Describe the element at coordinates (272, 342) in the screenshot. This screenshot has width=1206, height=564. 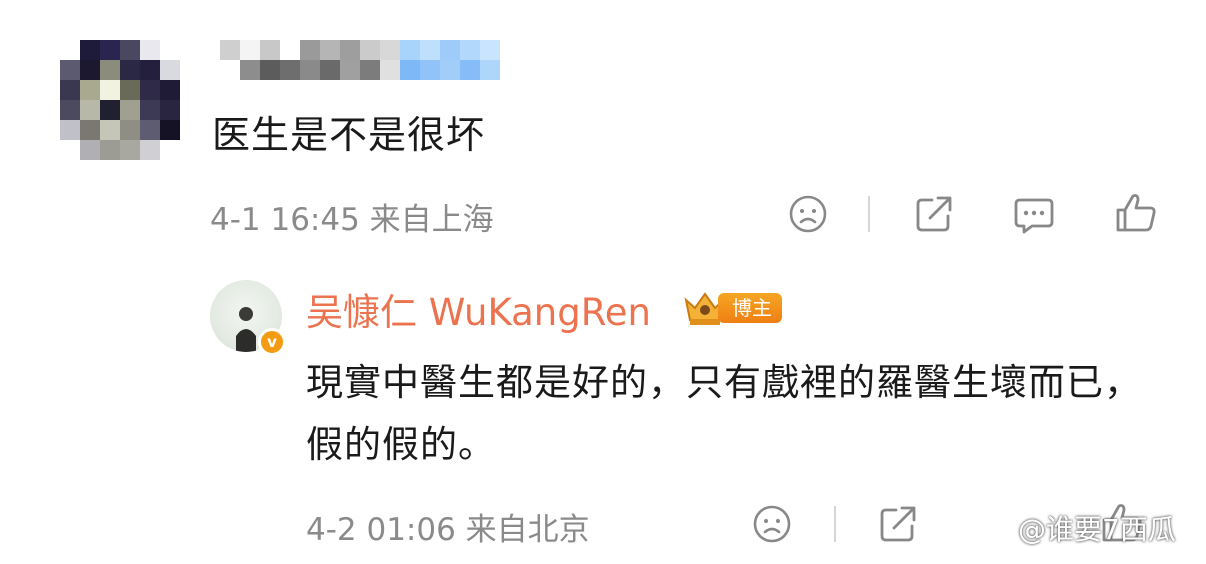
I see `verified-badge: v` at that location.